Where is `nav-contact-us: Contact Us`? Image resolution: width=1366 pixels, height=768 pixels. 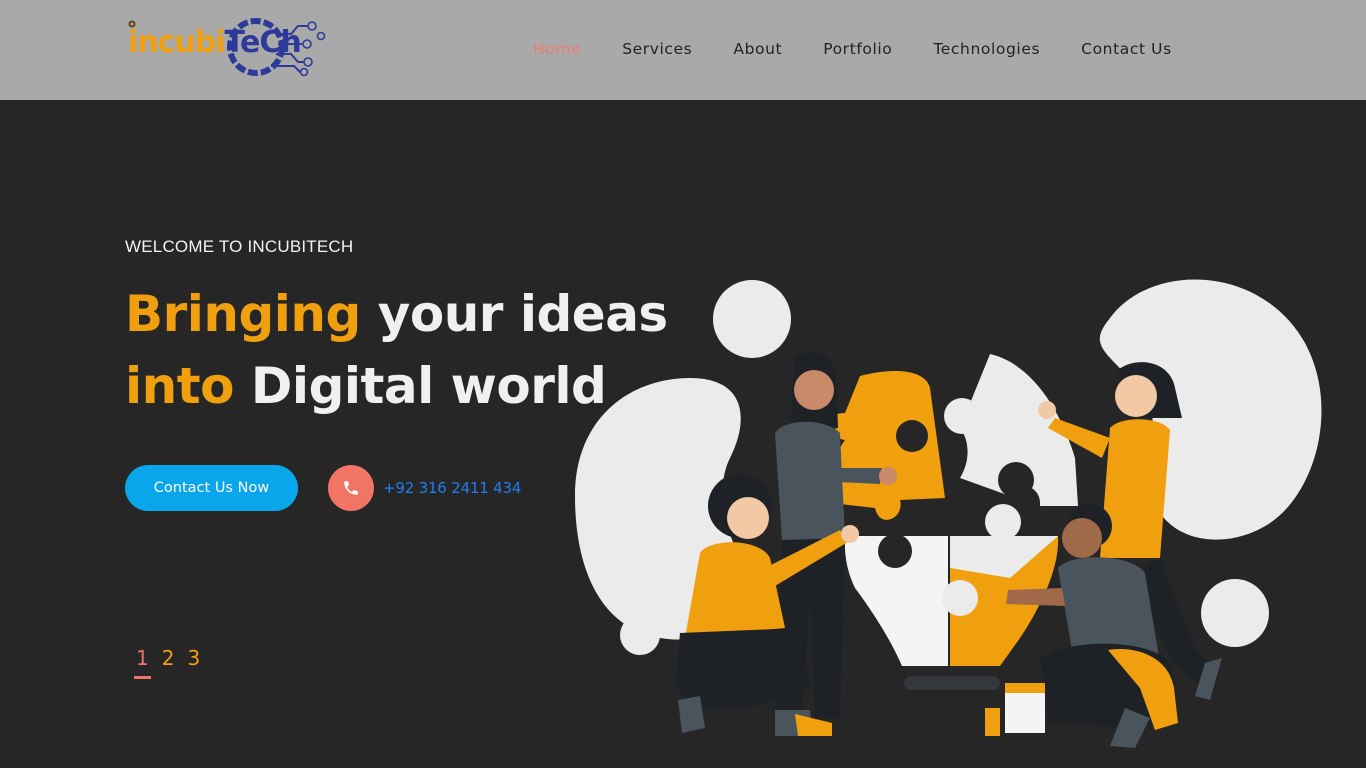 nav-contact-us: Contact Us is located at coordinates (1126, 49).